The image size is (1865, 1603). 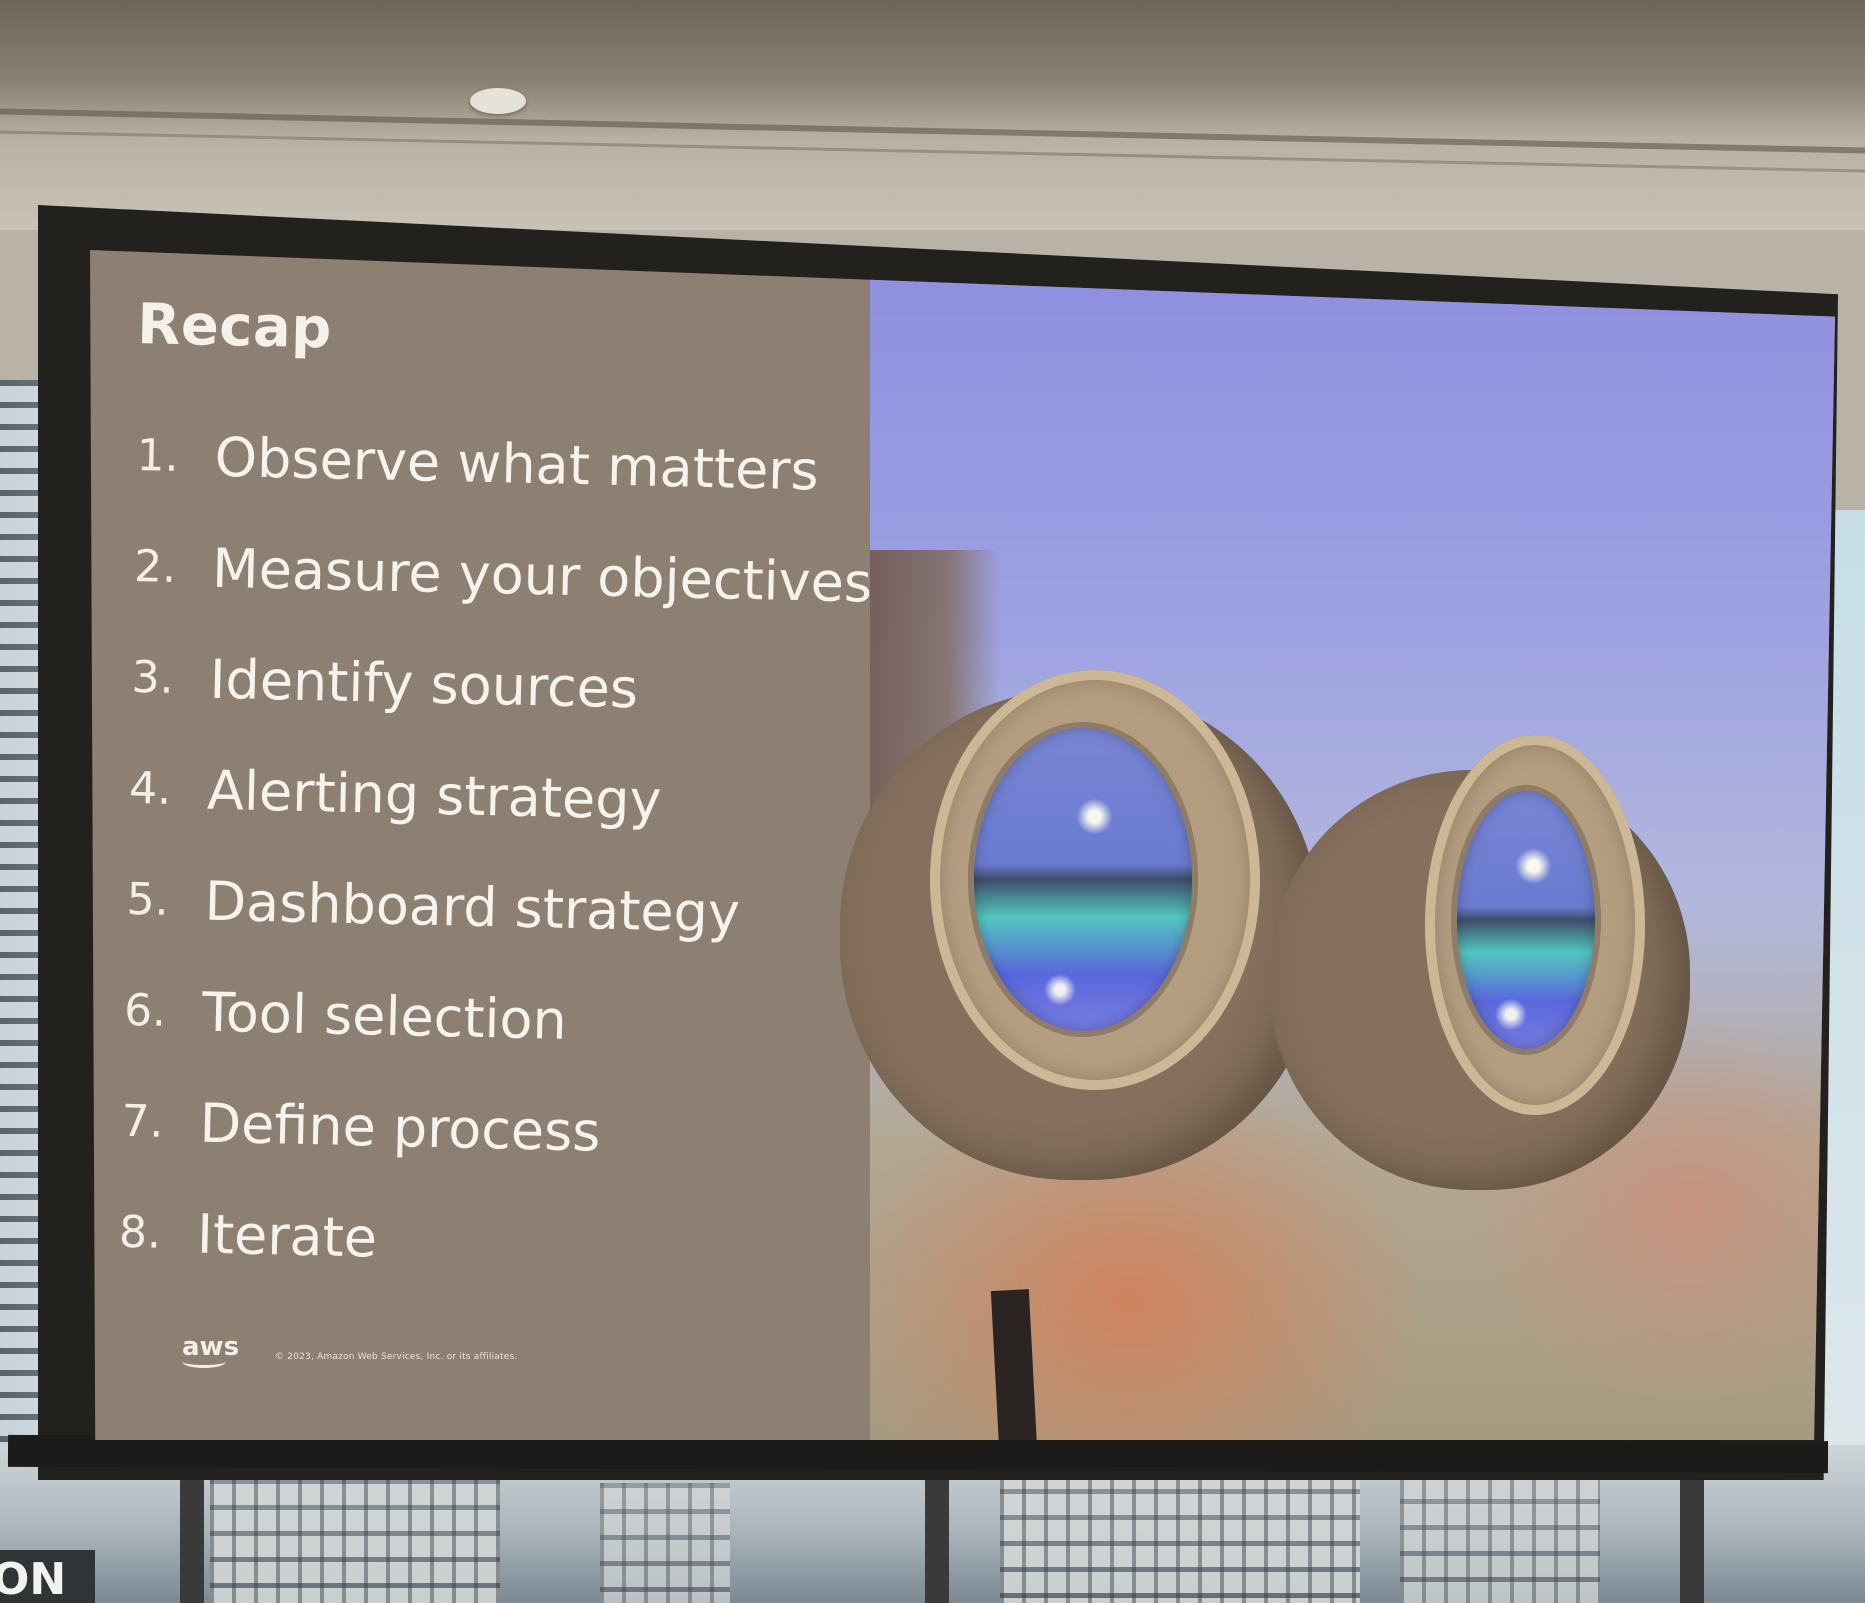 I want to click on list-item-text: Alerting strategy, so click(x=434, y=795).